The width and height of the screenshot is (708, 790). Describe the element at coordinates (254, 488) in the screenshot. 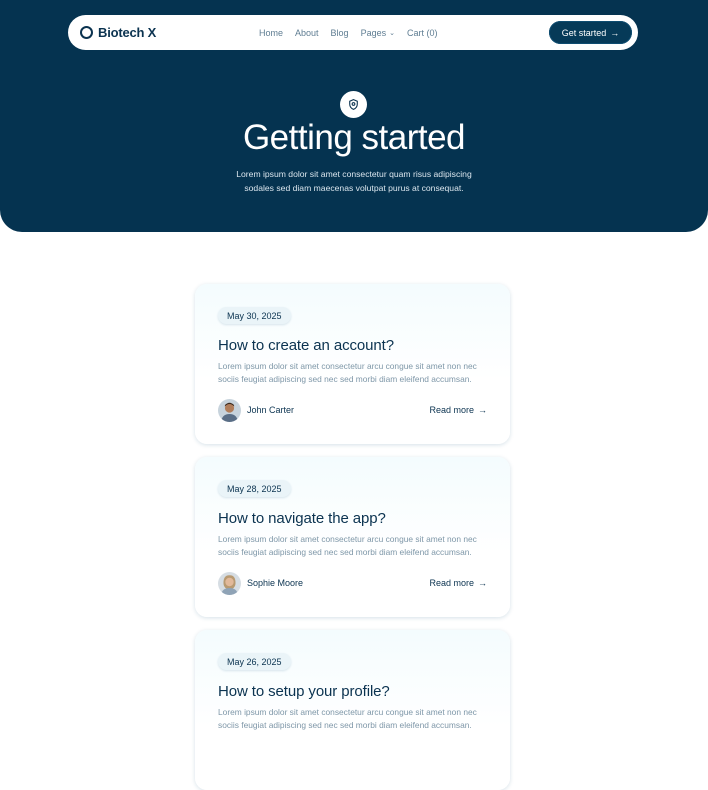

I see `post-date-badge: May 28, 2025` at that location.